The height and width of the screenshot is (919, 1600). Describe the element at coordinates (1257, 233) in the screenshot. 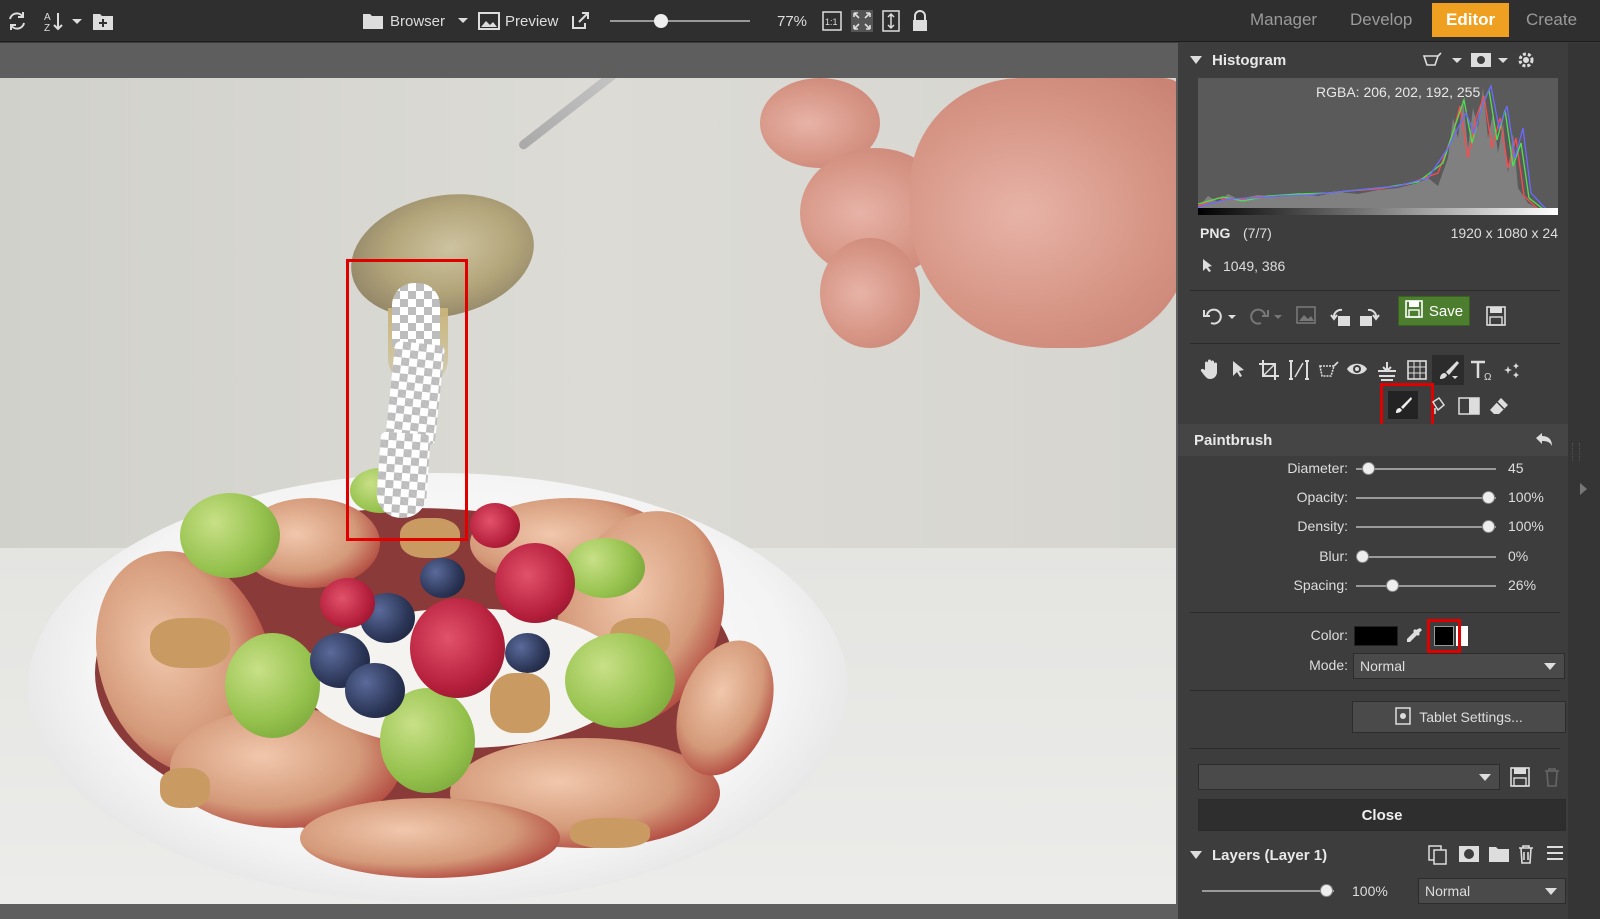

I see `file-count: (7/7)` at that location.